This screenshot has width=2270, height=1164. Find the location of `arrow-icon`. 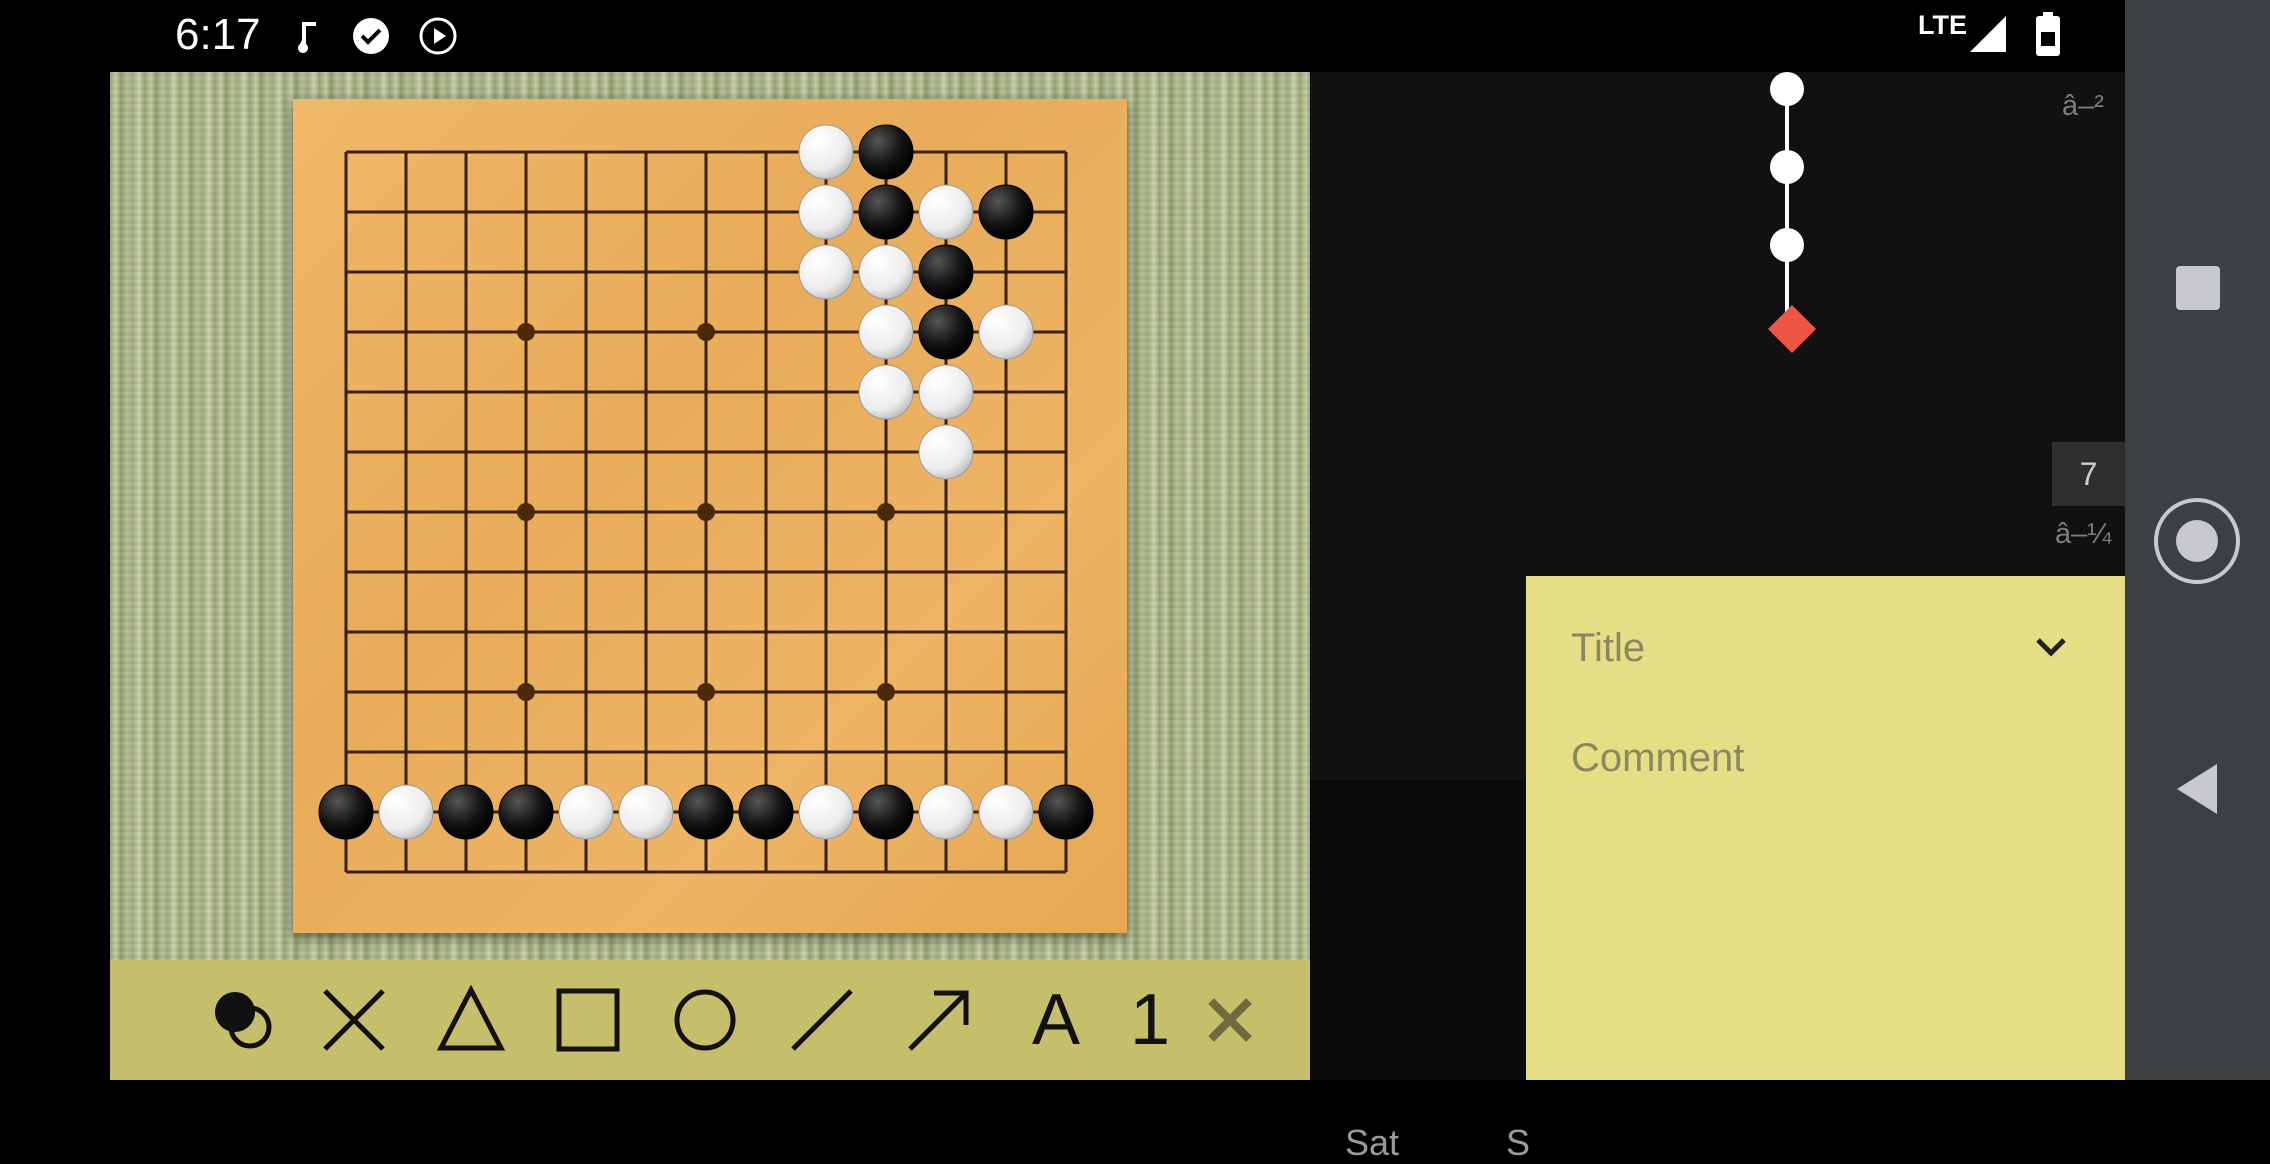

arrow-icon is located at coordinates (938, 1020).